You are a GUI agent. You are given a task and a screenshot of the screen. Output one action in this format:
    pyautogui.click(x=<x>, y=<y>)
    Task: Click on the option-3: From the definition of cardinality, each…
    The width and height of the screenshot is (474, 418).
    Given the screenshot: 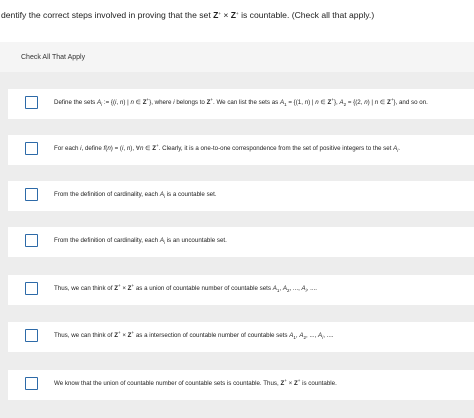 What is the action you would take?
    pyautogui.click(x=241, y=196)
    